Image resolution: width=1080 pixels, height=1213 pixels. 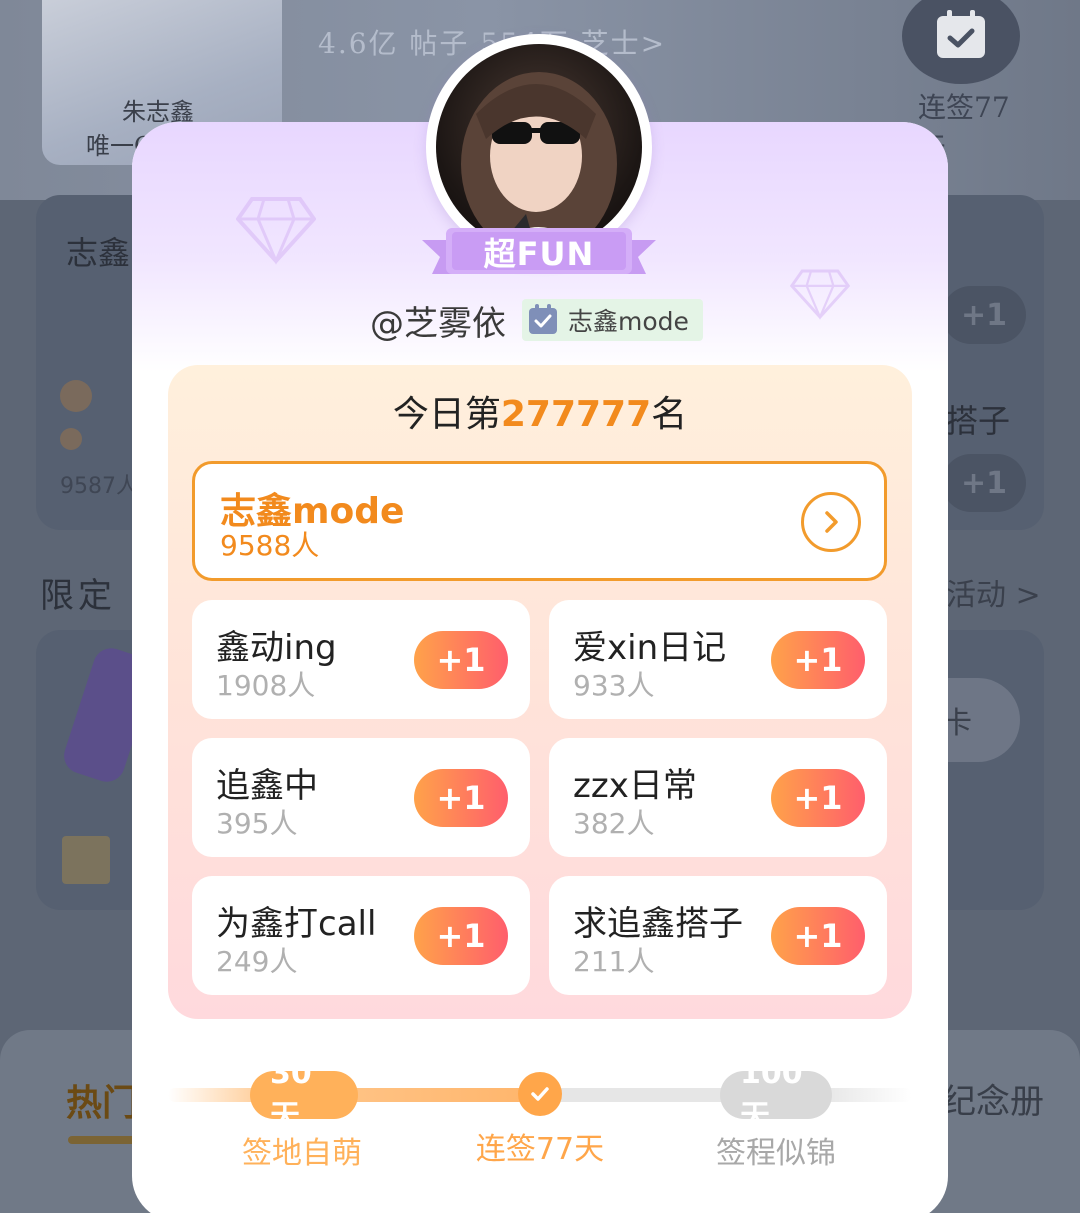 I want to click on group-card: 鑫动ing 1908人 +1, so click(x=361, y=659).